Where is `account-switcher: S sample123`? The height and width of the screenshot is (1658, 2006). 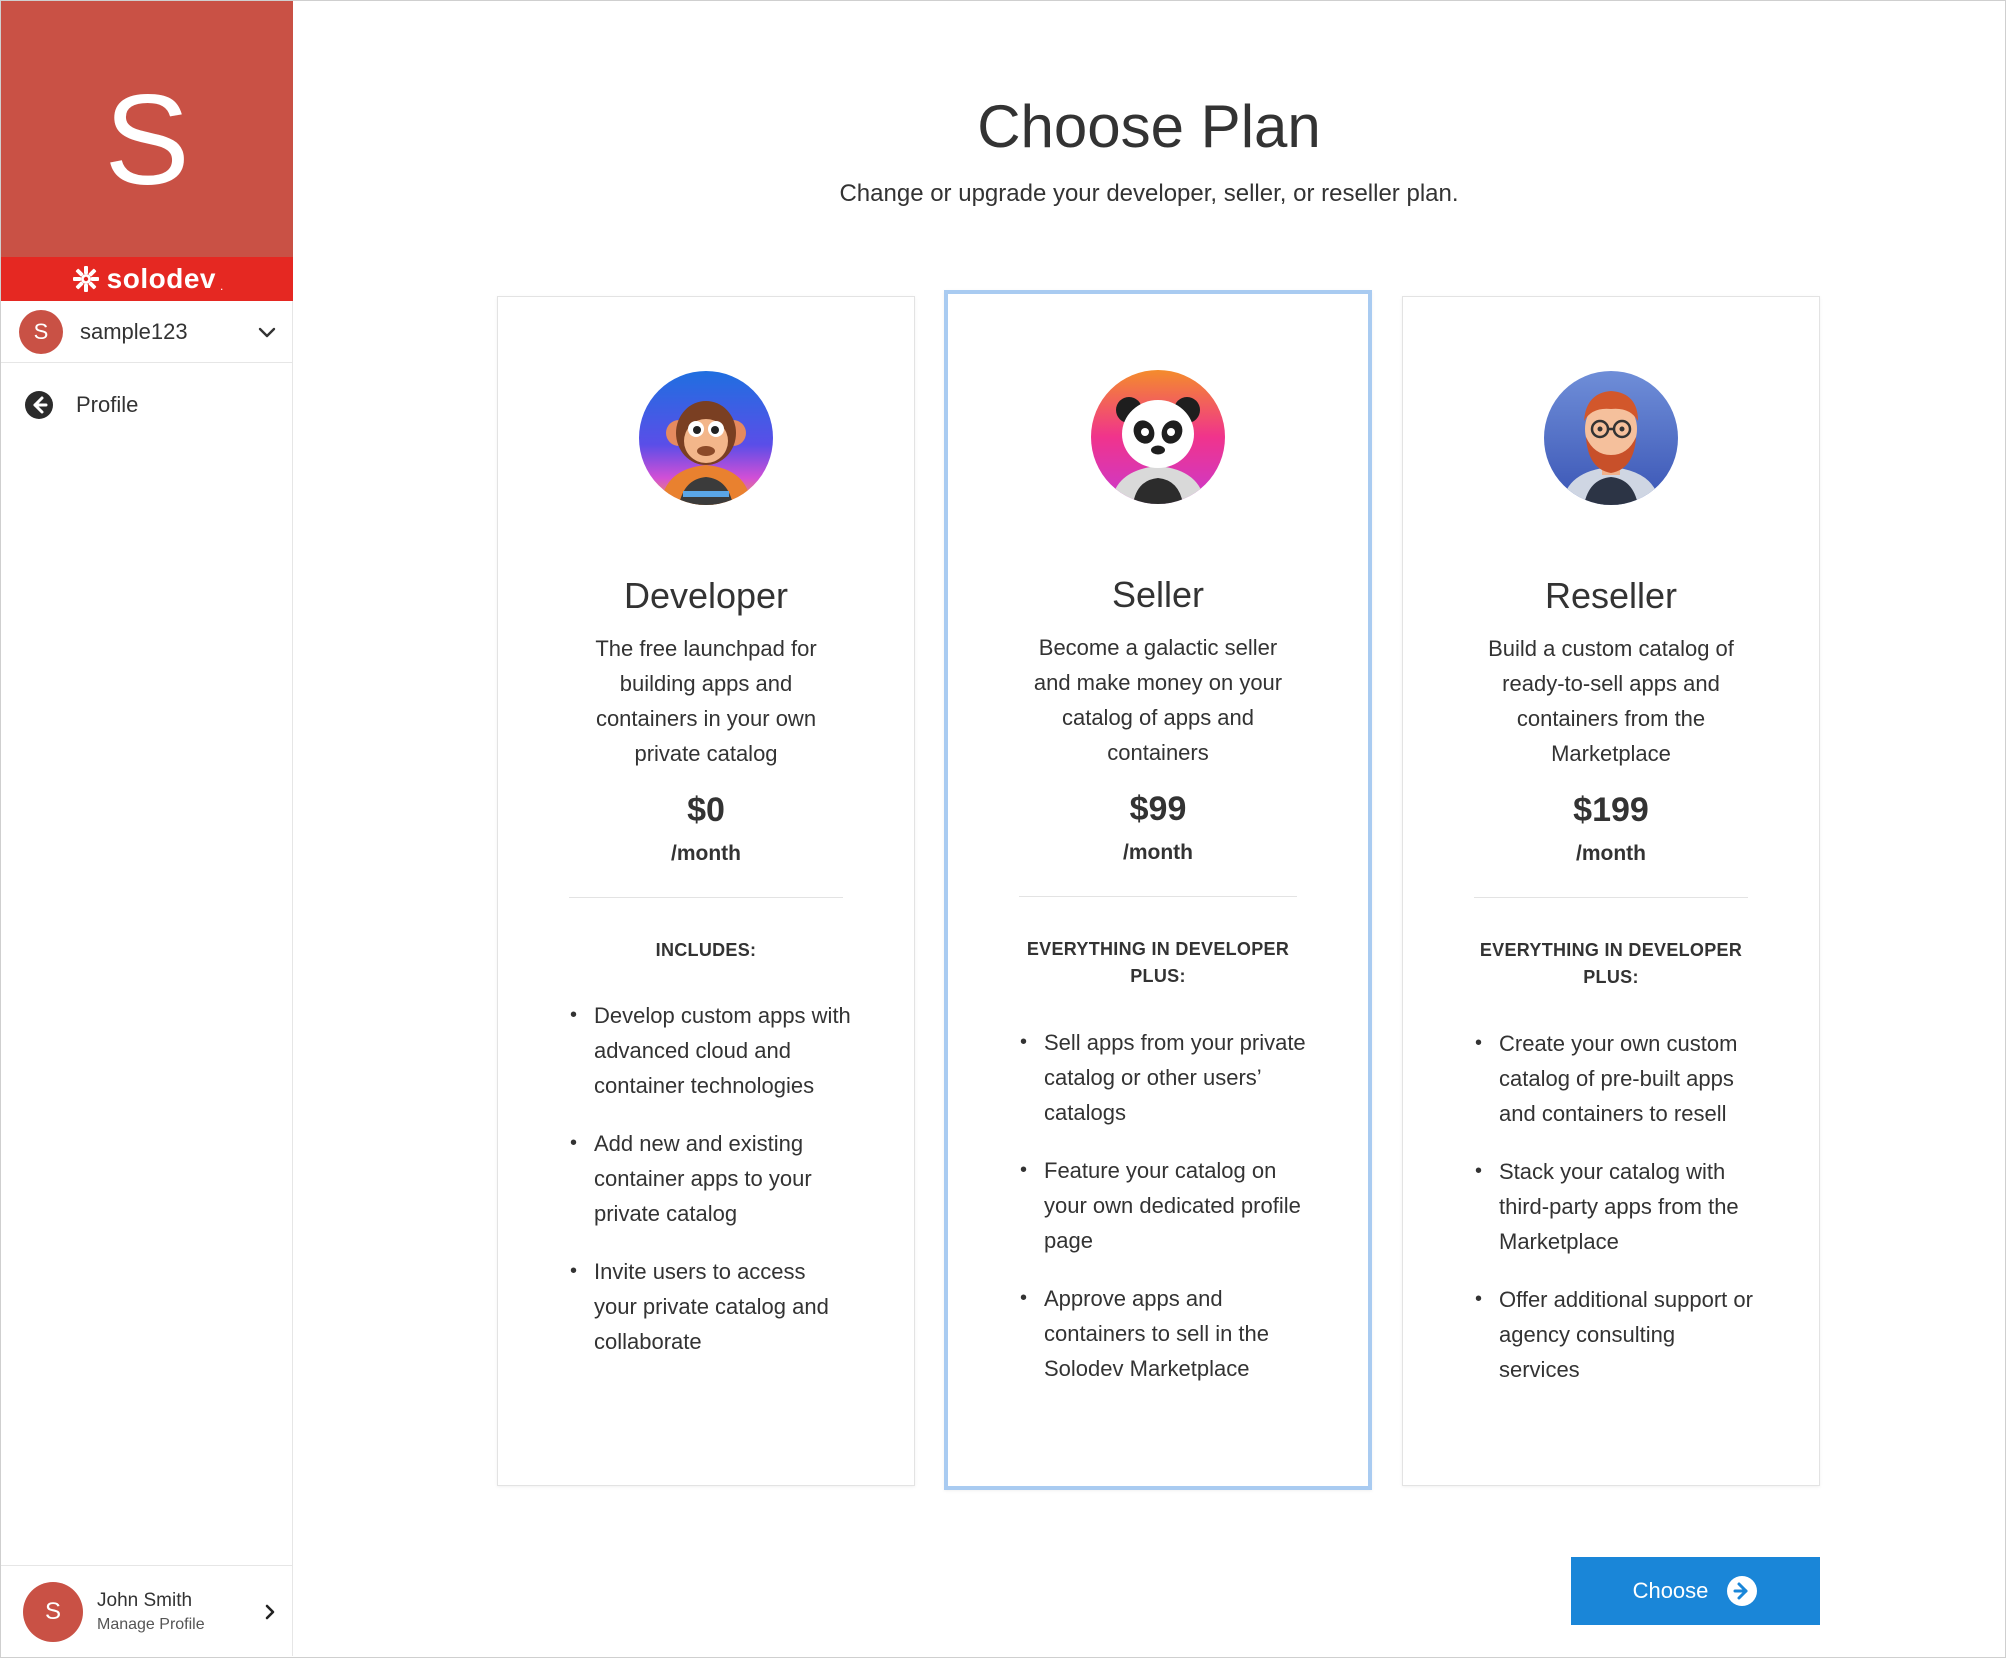
account-switcher: S sample123 is located at coordinates (147, 332).